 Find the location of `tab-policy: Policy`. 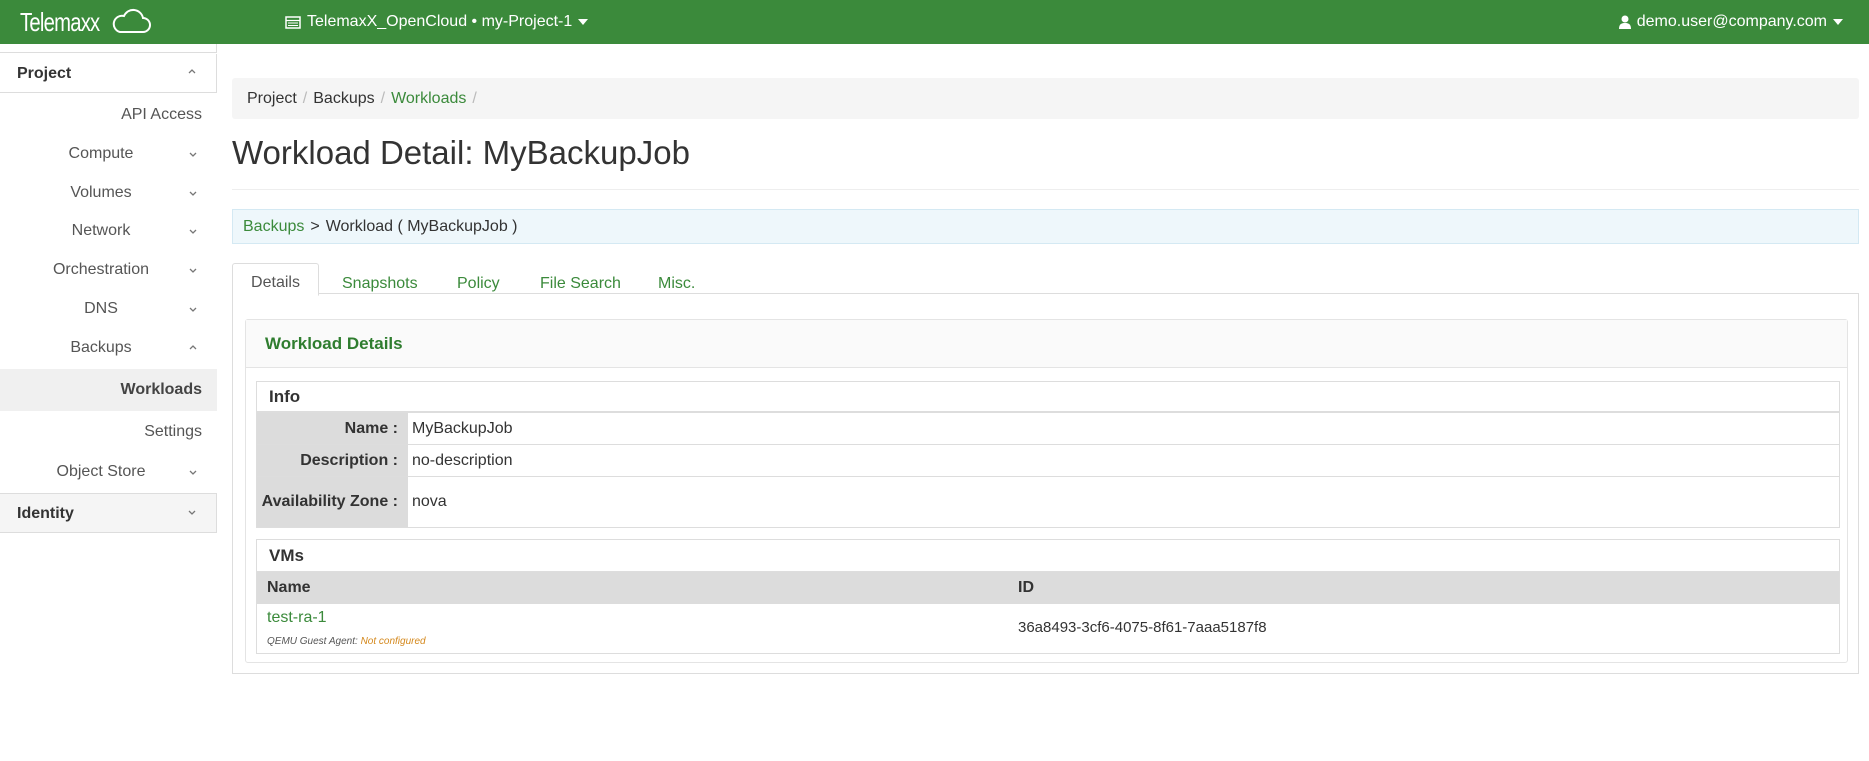

tab-policy: Policy is located at coordinates (478, 279).